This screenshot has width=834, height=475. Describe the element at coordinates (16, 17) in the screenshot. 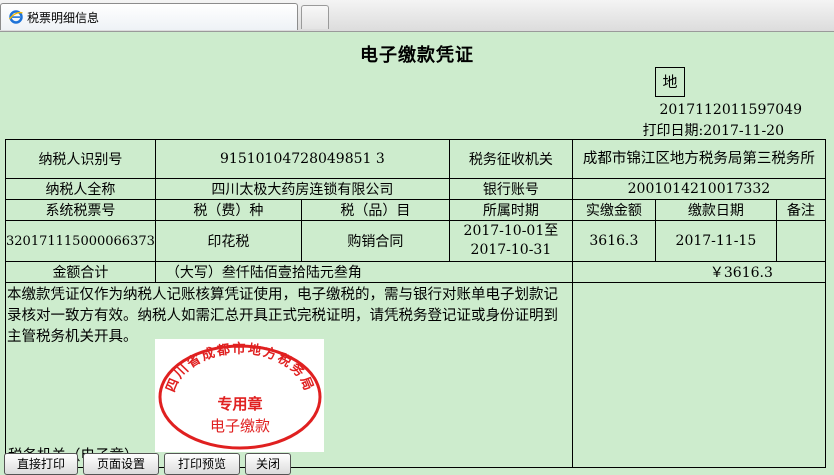

I see `ie-icon` at that location.